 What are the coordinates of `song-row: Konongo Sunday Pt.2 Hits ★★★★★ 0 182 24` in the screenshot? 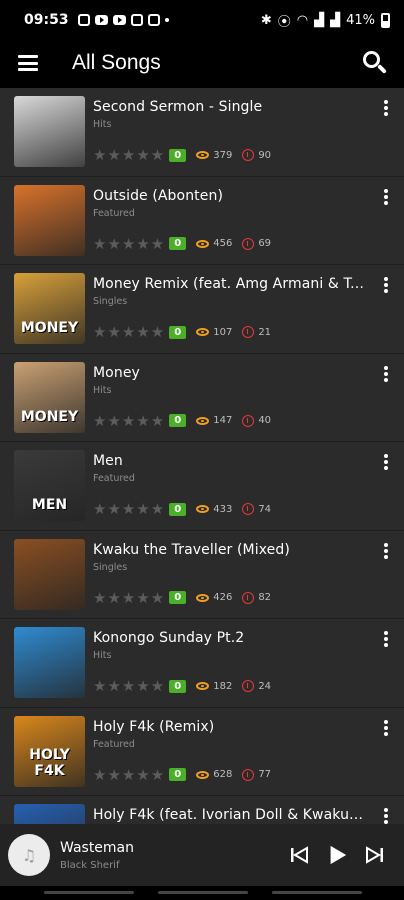 It's located at (202, 663).